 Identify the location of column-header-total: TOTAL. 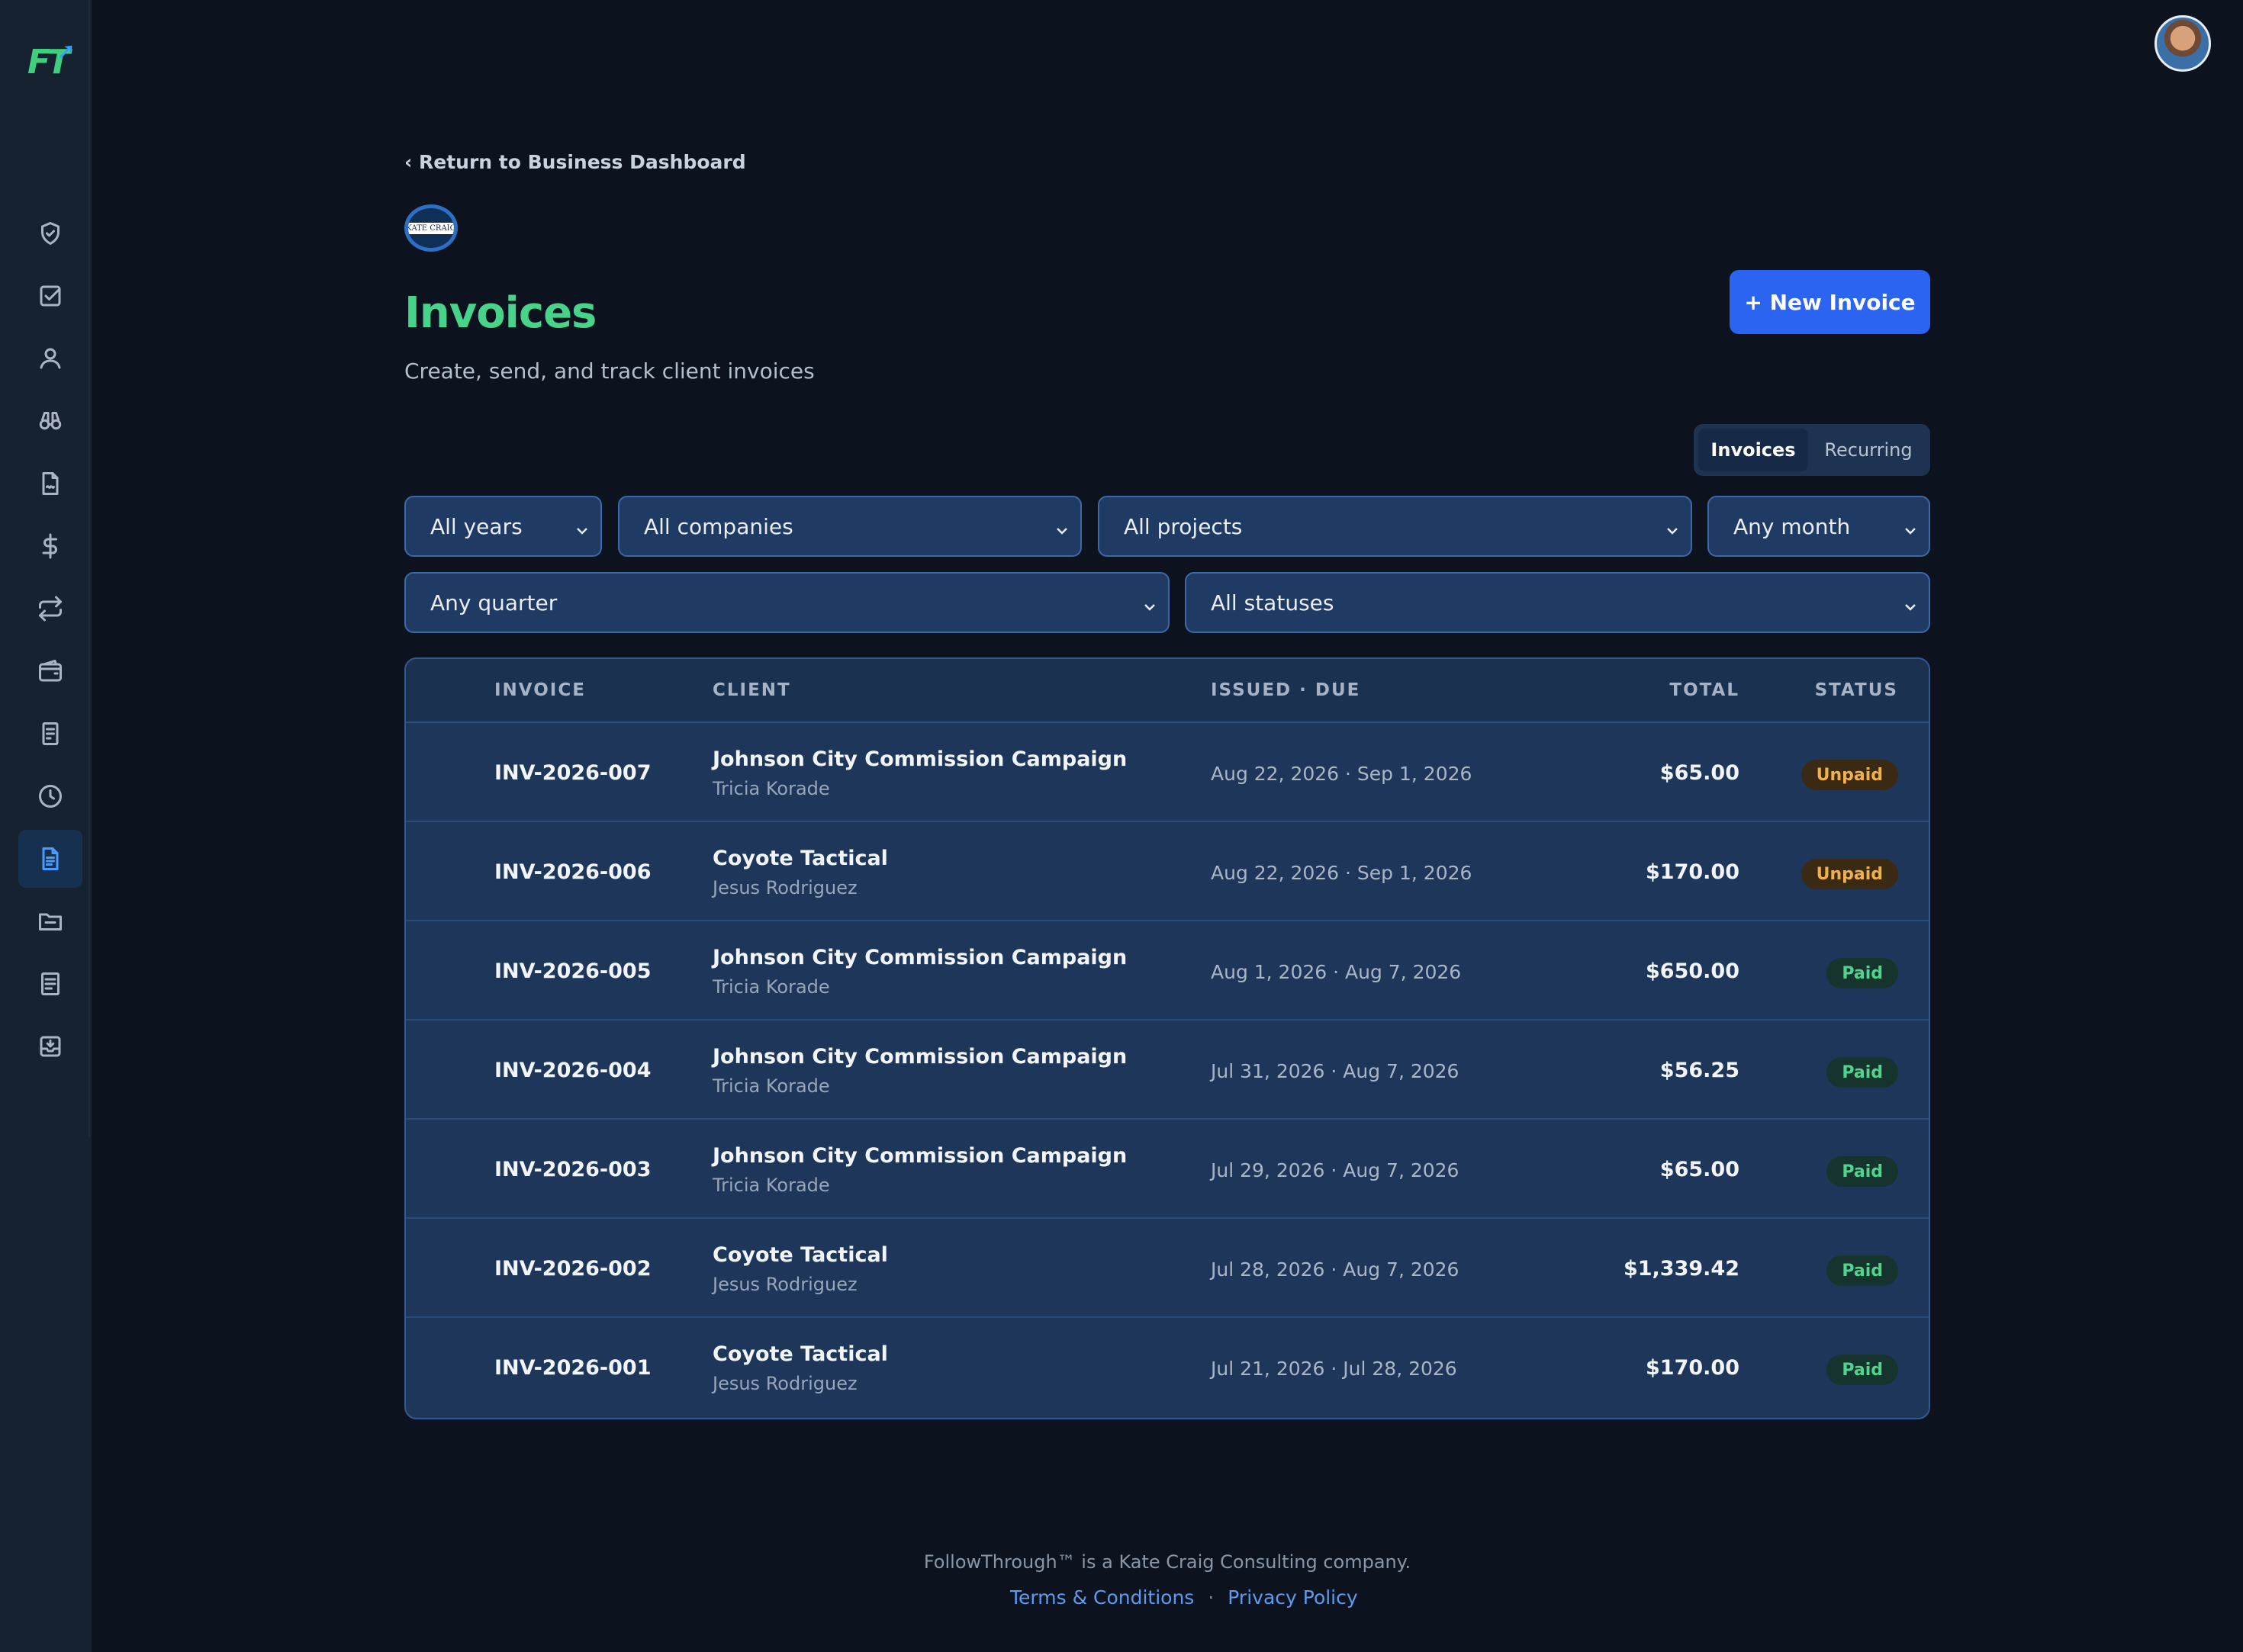
(1704, 690).